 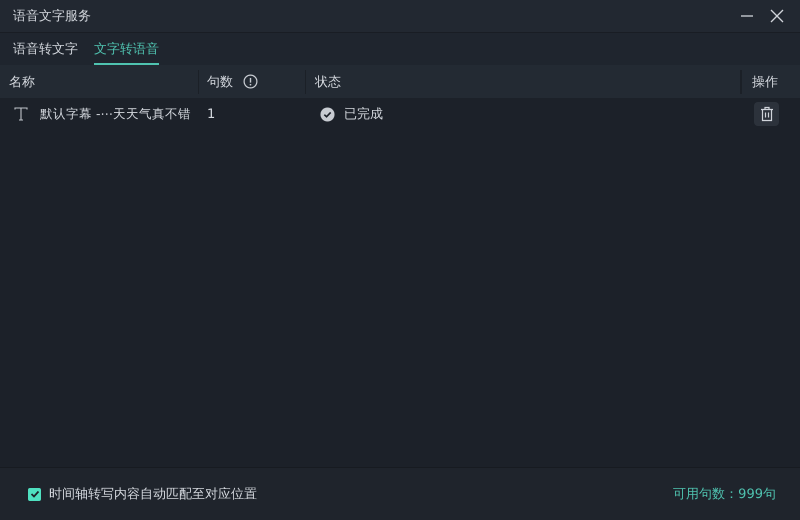 I want to click on table-cell-text: 已完成, so click(x=363, y=114).